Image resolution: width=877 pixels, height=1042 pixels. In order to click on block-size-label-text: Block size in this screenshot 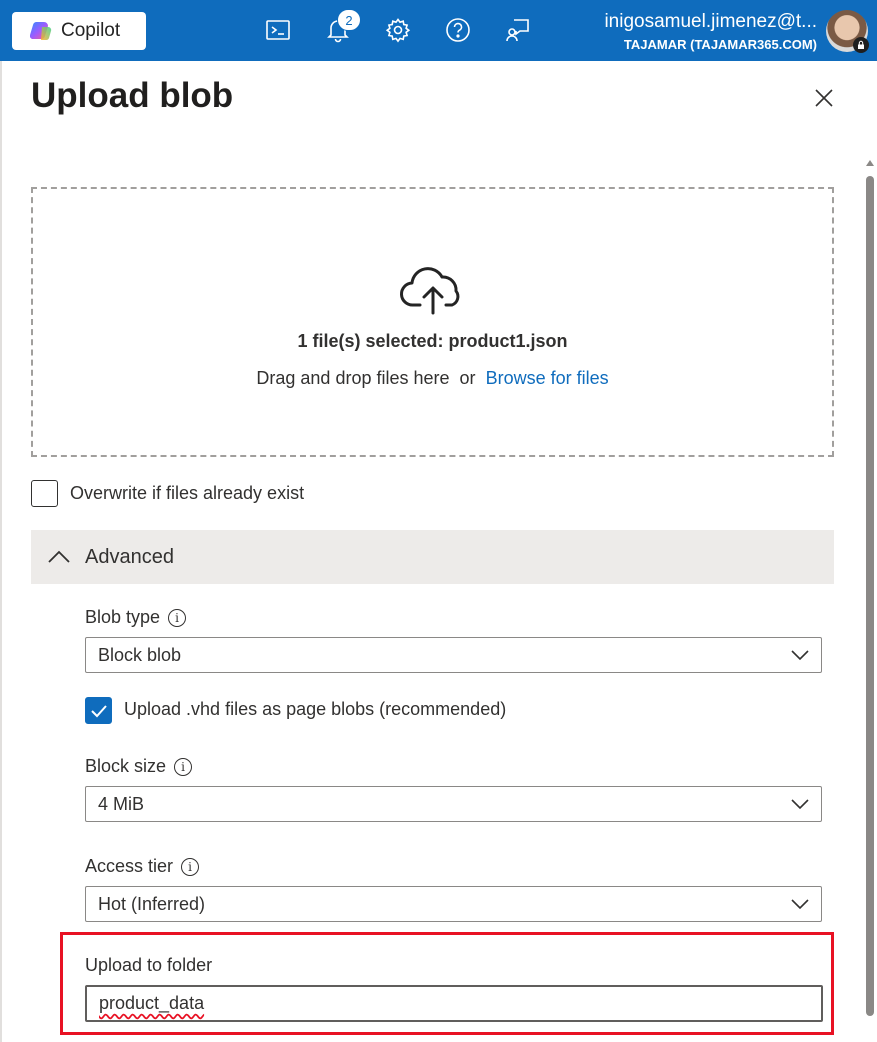, I will do `click(126, 766)`.